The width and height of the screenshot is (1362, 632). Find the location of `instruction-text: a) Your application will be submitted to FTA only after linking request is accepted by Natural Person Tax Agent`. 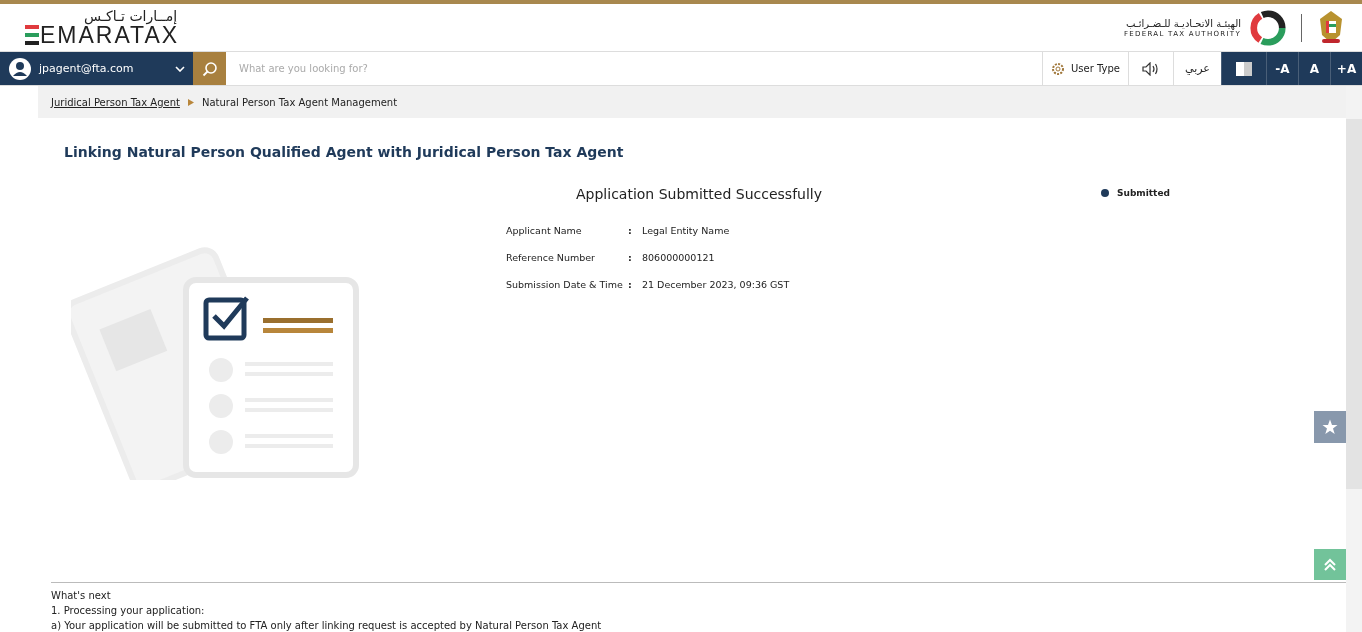

instruction-text: a) Your application will be submitted to FTA only after linking request is accepted by Natural Person Tax Agent is located at coordinates (327, 625).